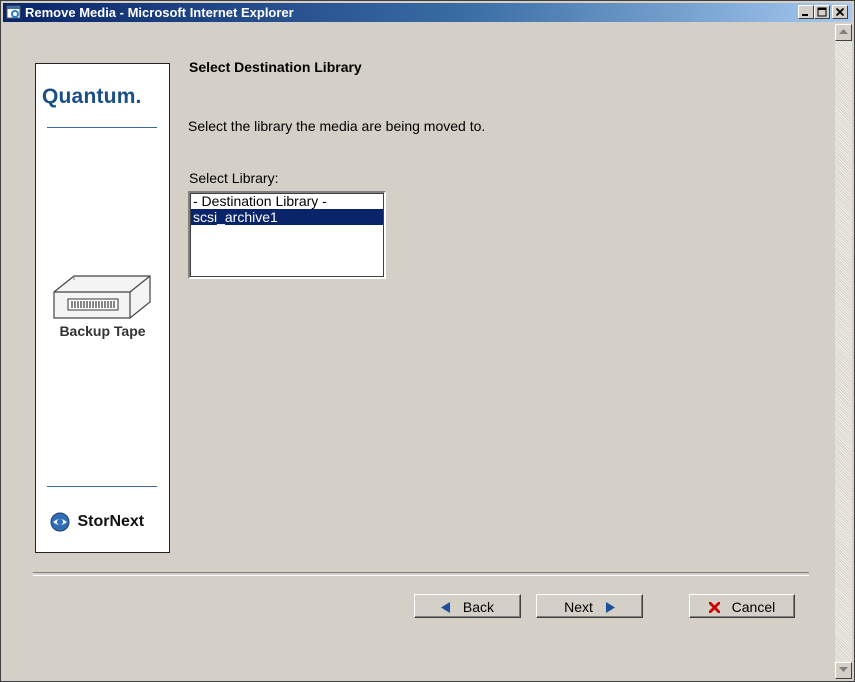  I want to click on quantum-logo: Quantum., so click(92, 96).